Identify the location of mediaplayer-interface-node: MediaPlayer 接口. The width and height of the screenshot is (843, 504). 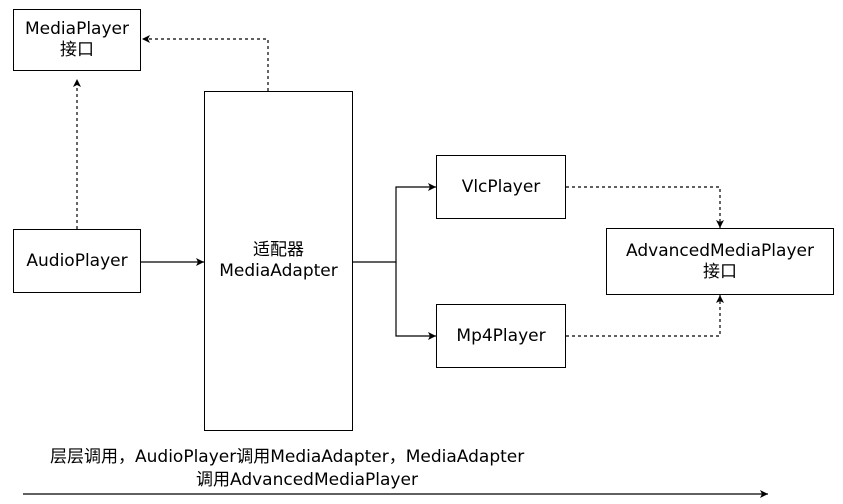
(77, 40).